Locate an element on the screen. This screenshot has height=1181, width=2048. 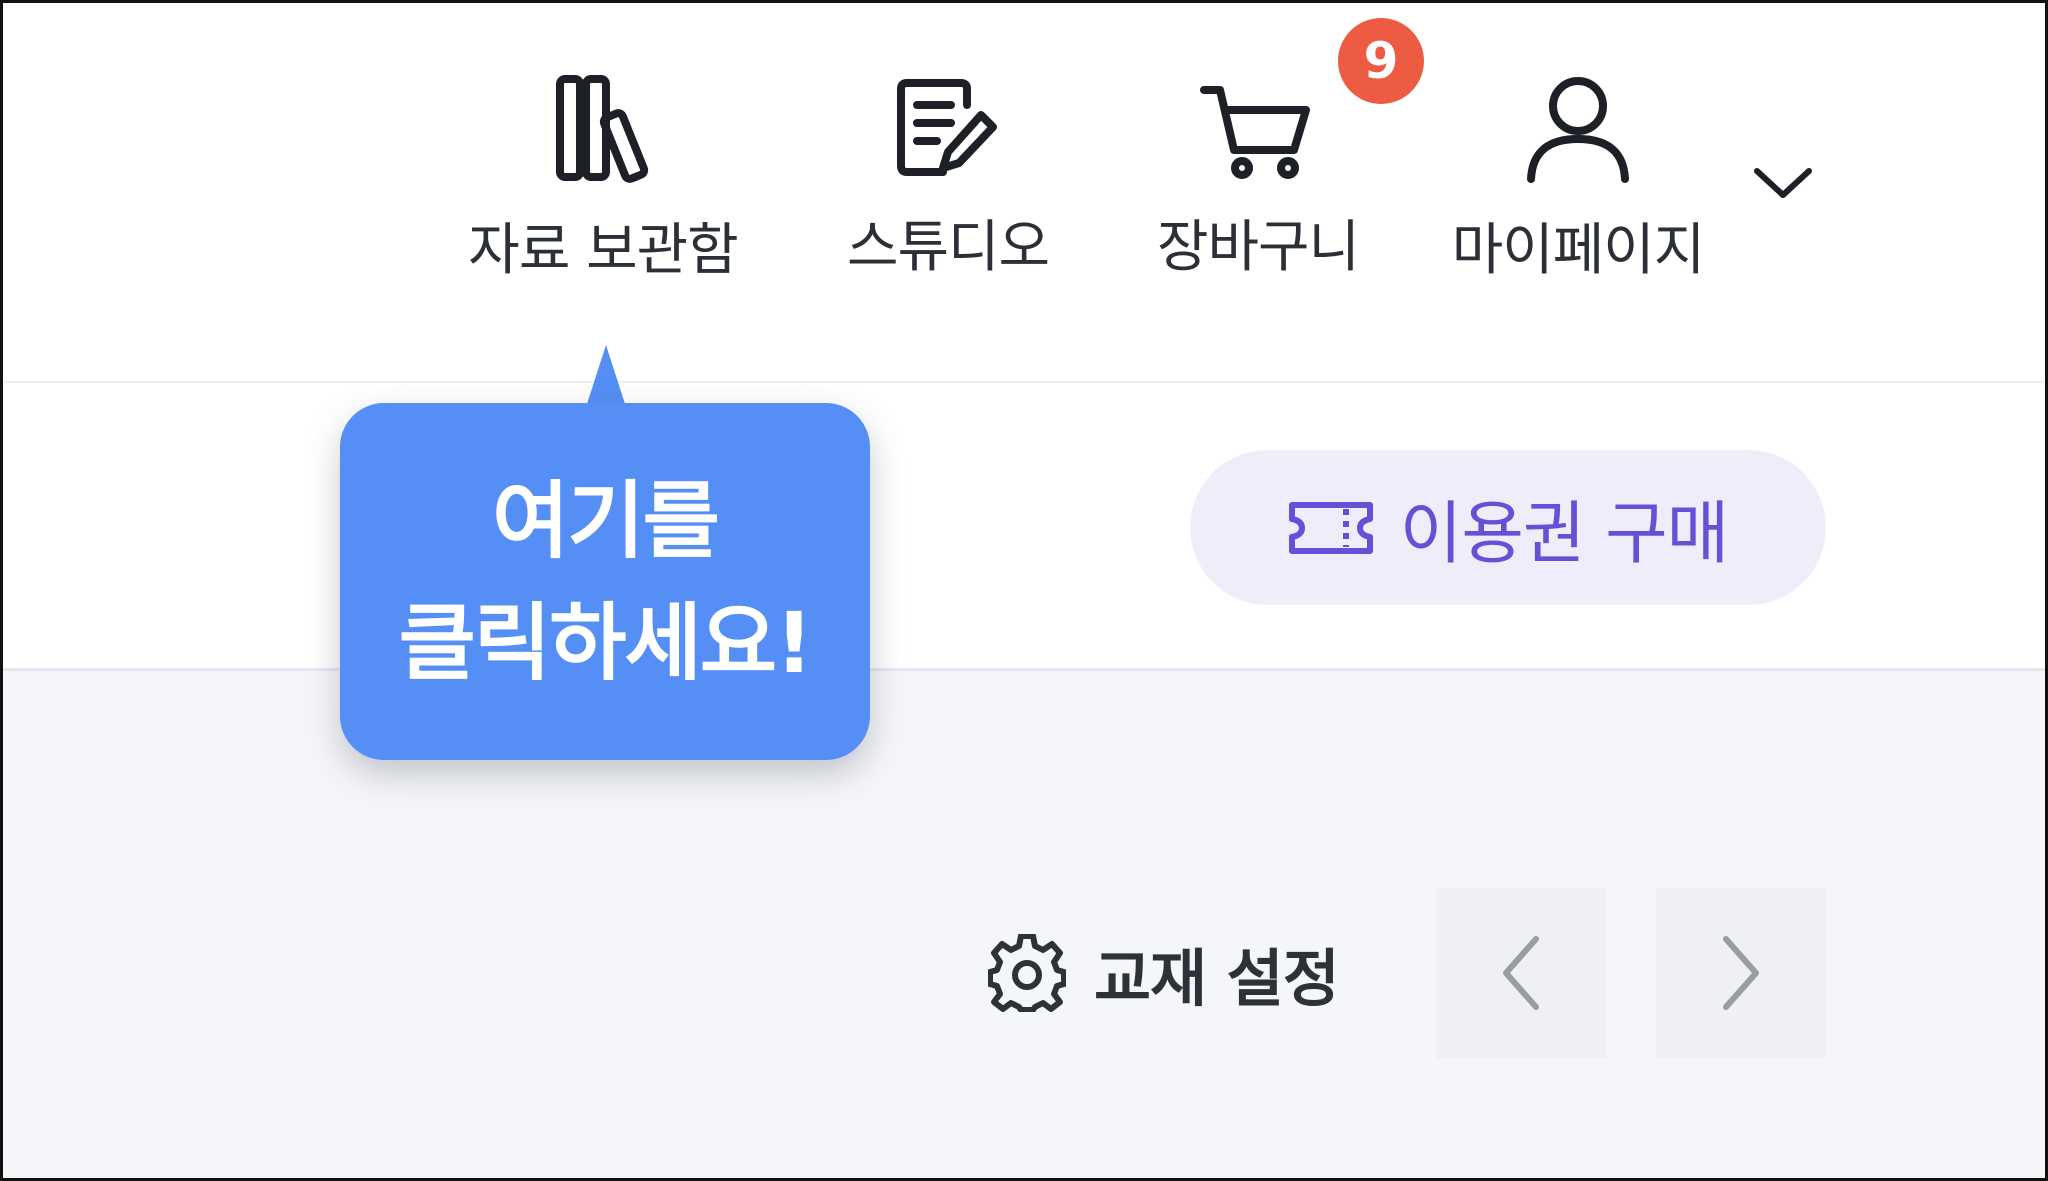
account-dropdown-toggle is located at coordinates (1783, 183).